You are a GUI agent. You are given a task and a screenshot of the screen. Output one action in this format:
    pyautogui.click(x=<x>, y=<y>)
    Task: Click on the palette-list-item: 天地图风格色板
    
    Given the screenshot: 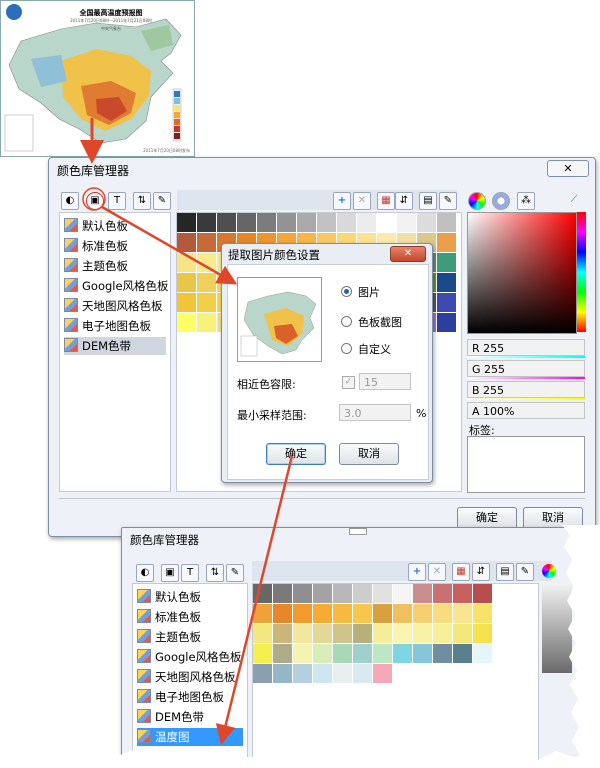 What is the action you would take?
    pyautogui.click(x=115, y=306)
    